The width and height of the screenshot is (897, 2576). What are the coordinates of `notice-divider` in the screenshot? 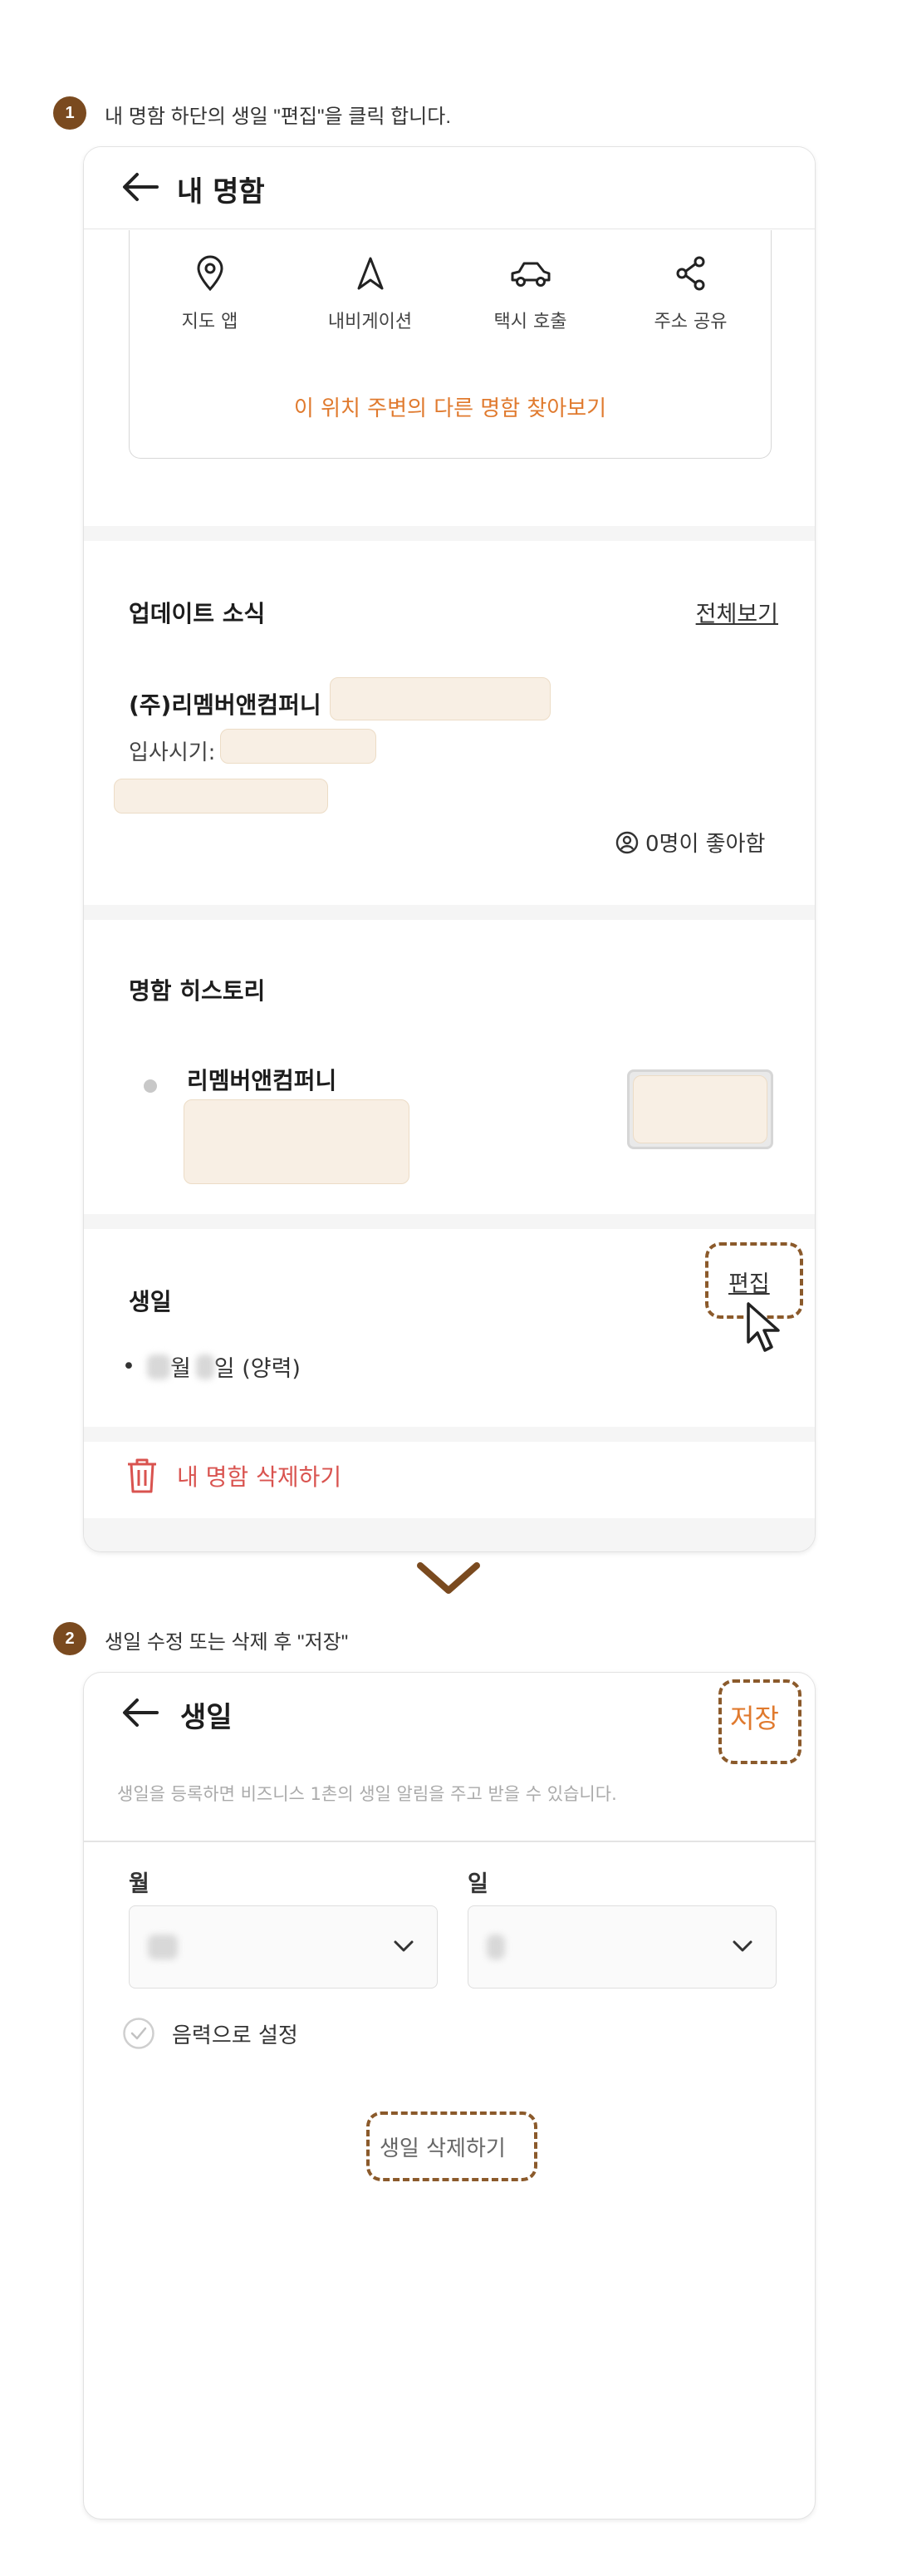 It's located at (450, 1842).